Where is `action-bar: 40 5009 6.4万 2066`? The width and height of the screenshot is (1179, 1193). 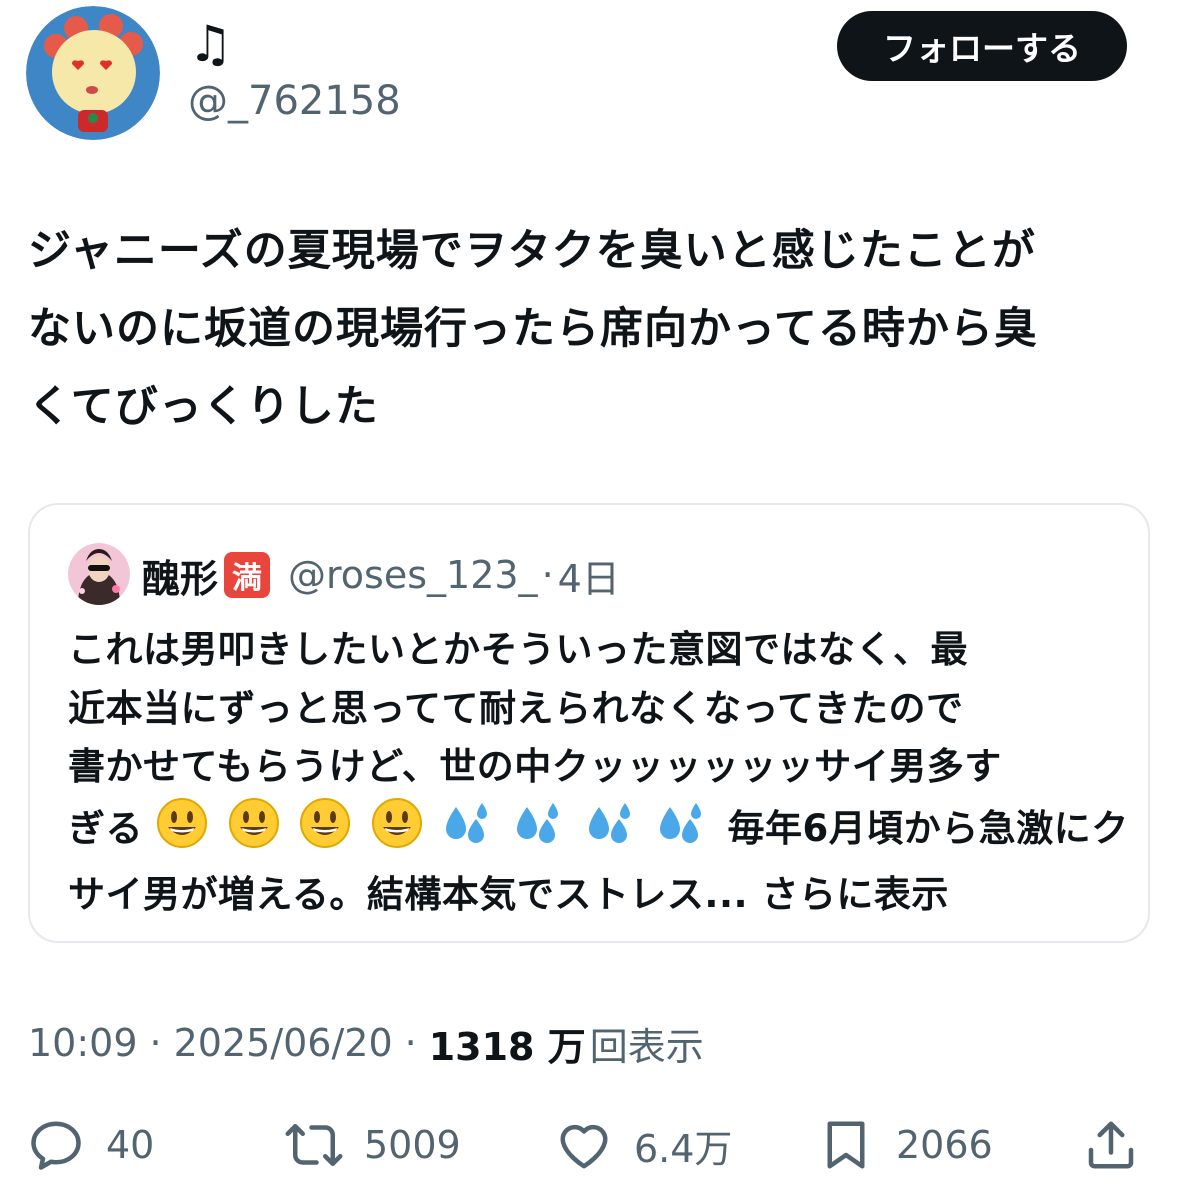
action-bar: 40 5009 6.4万 2066 is located at coordinates (591, 1145).